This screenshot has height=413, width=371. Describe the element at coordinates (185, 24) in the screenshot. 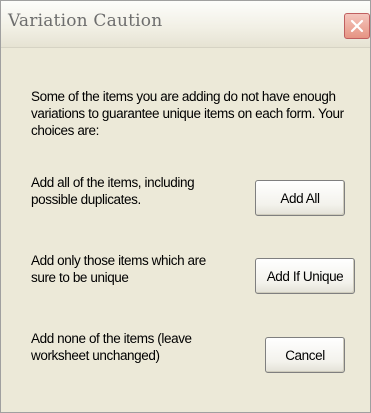

I see `title-bar: Variation Caution` at that location.